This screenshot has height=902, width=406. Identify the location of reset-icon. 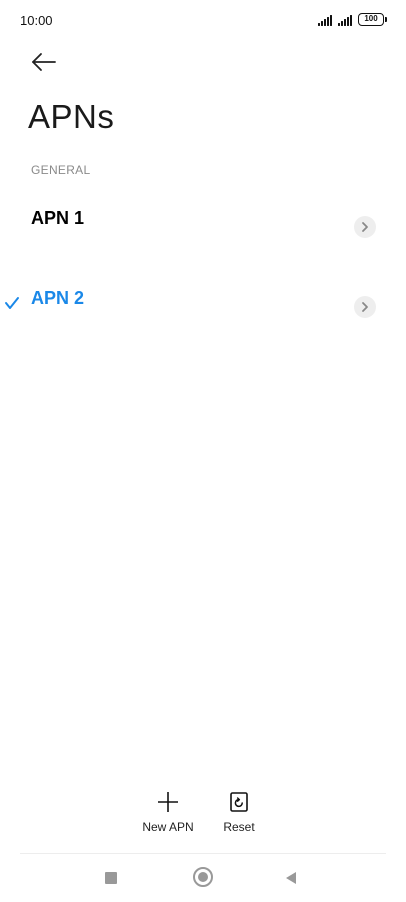
(239, 802).